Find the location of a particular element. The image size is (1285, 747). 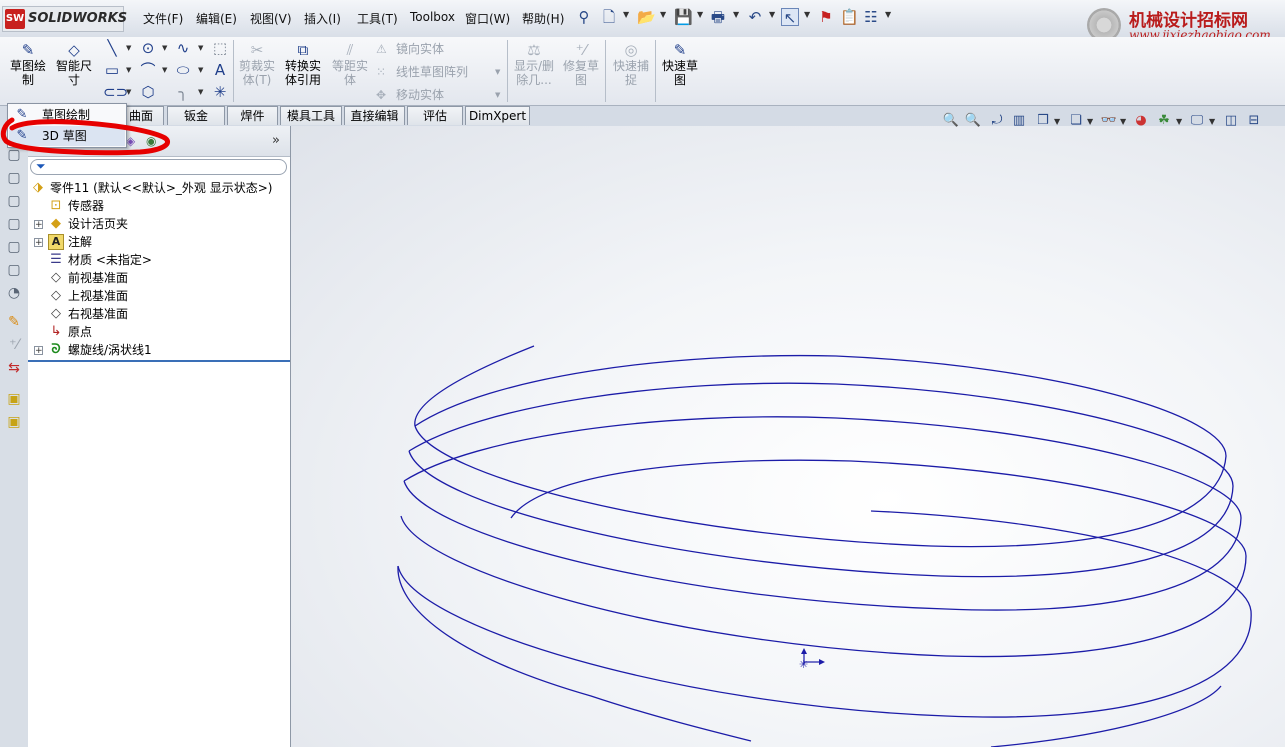

print-icon: 🖶 is located at coordinates (718, 17).